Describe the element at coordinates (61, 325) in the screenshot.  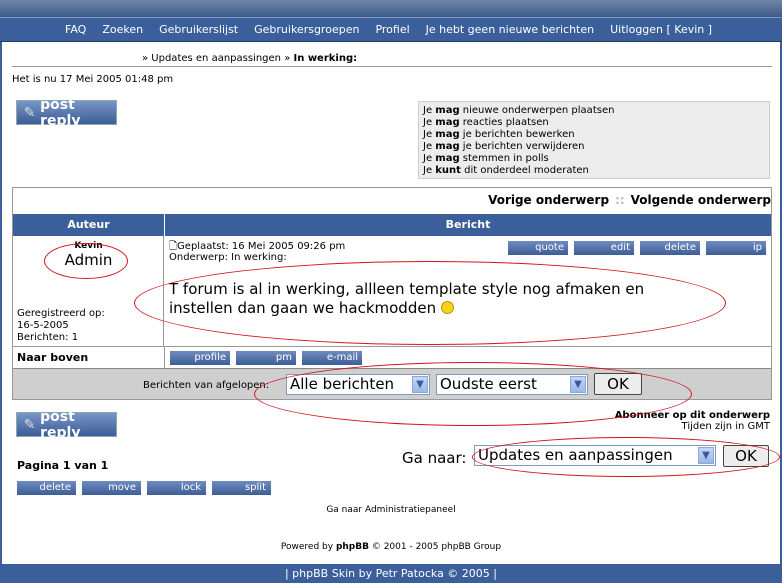
I see `author-info: Geregistreerd op: 16-5-2005 Berichten: 1` at that location.